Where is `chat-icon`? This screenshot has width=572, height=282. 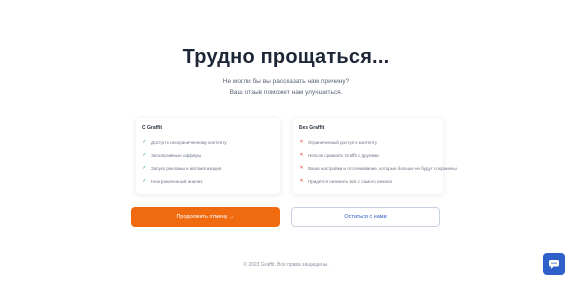 chat-icon is located at coordinates (554, 264).